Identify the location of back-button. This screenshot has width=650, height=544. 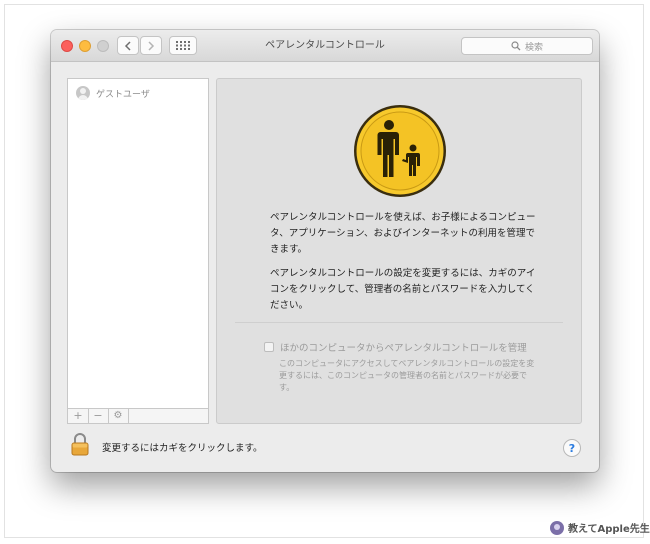
(128, 45).